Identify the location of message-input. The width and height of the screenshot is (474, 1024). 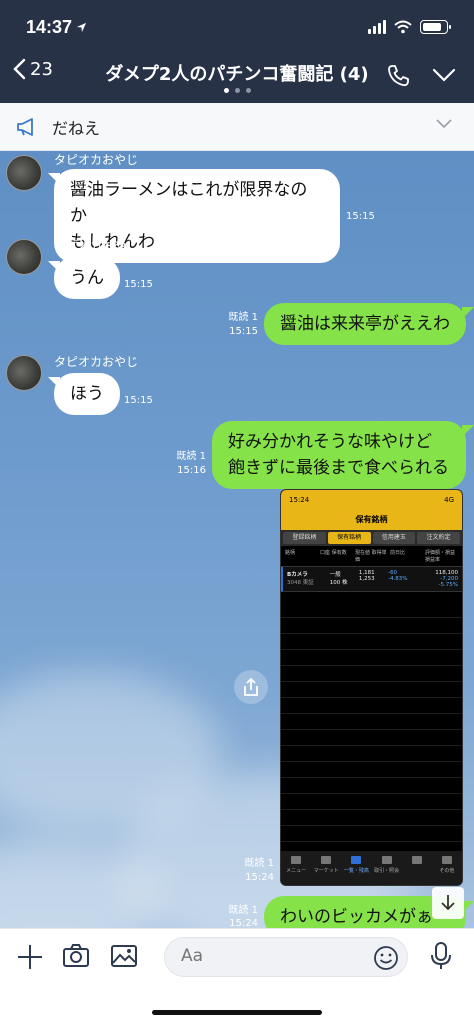
(286, 957).